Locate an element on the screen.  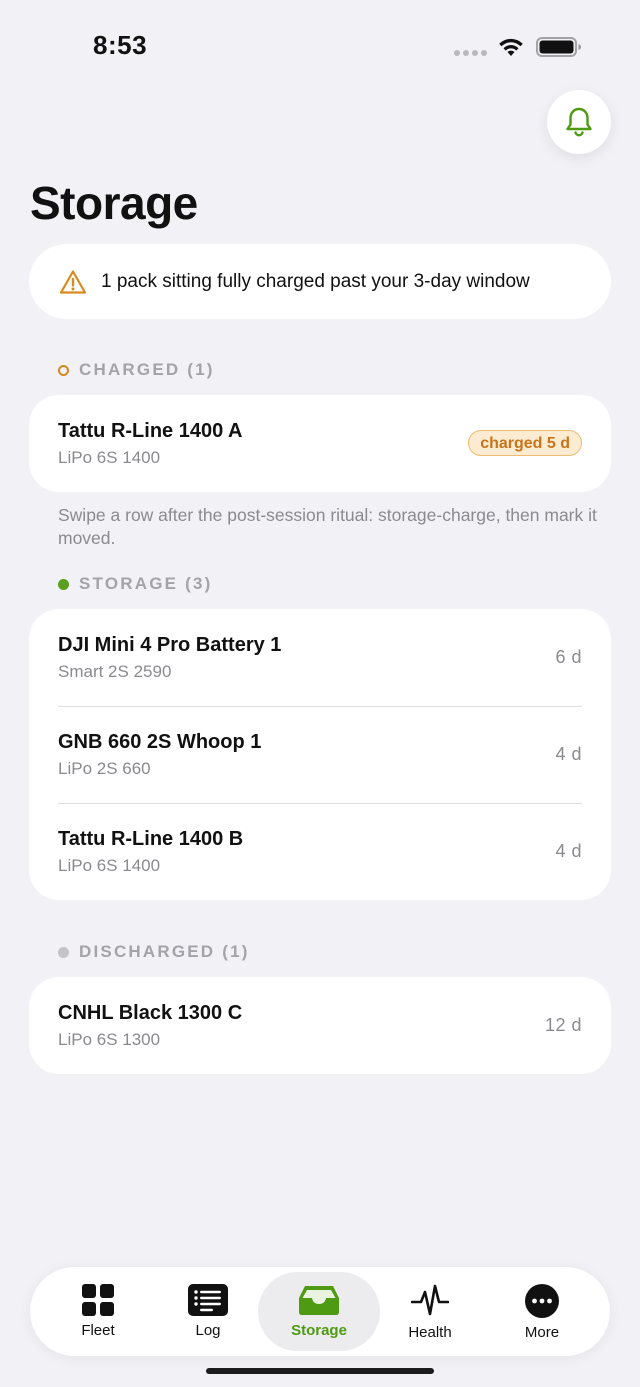
list-item: CNHL Black 1300 C LiPo 6S 1300 12 d is located at coordinates (320, 1025).